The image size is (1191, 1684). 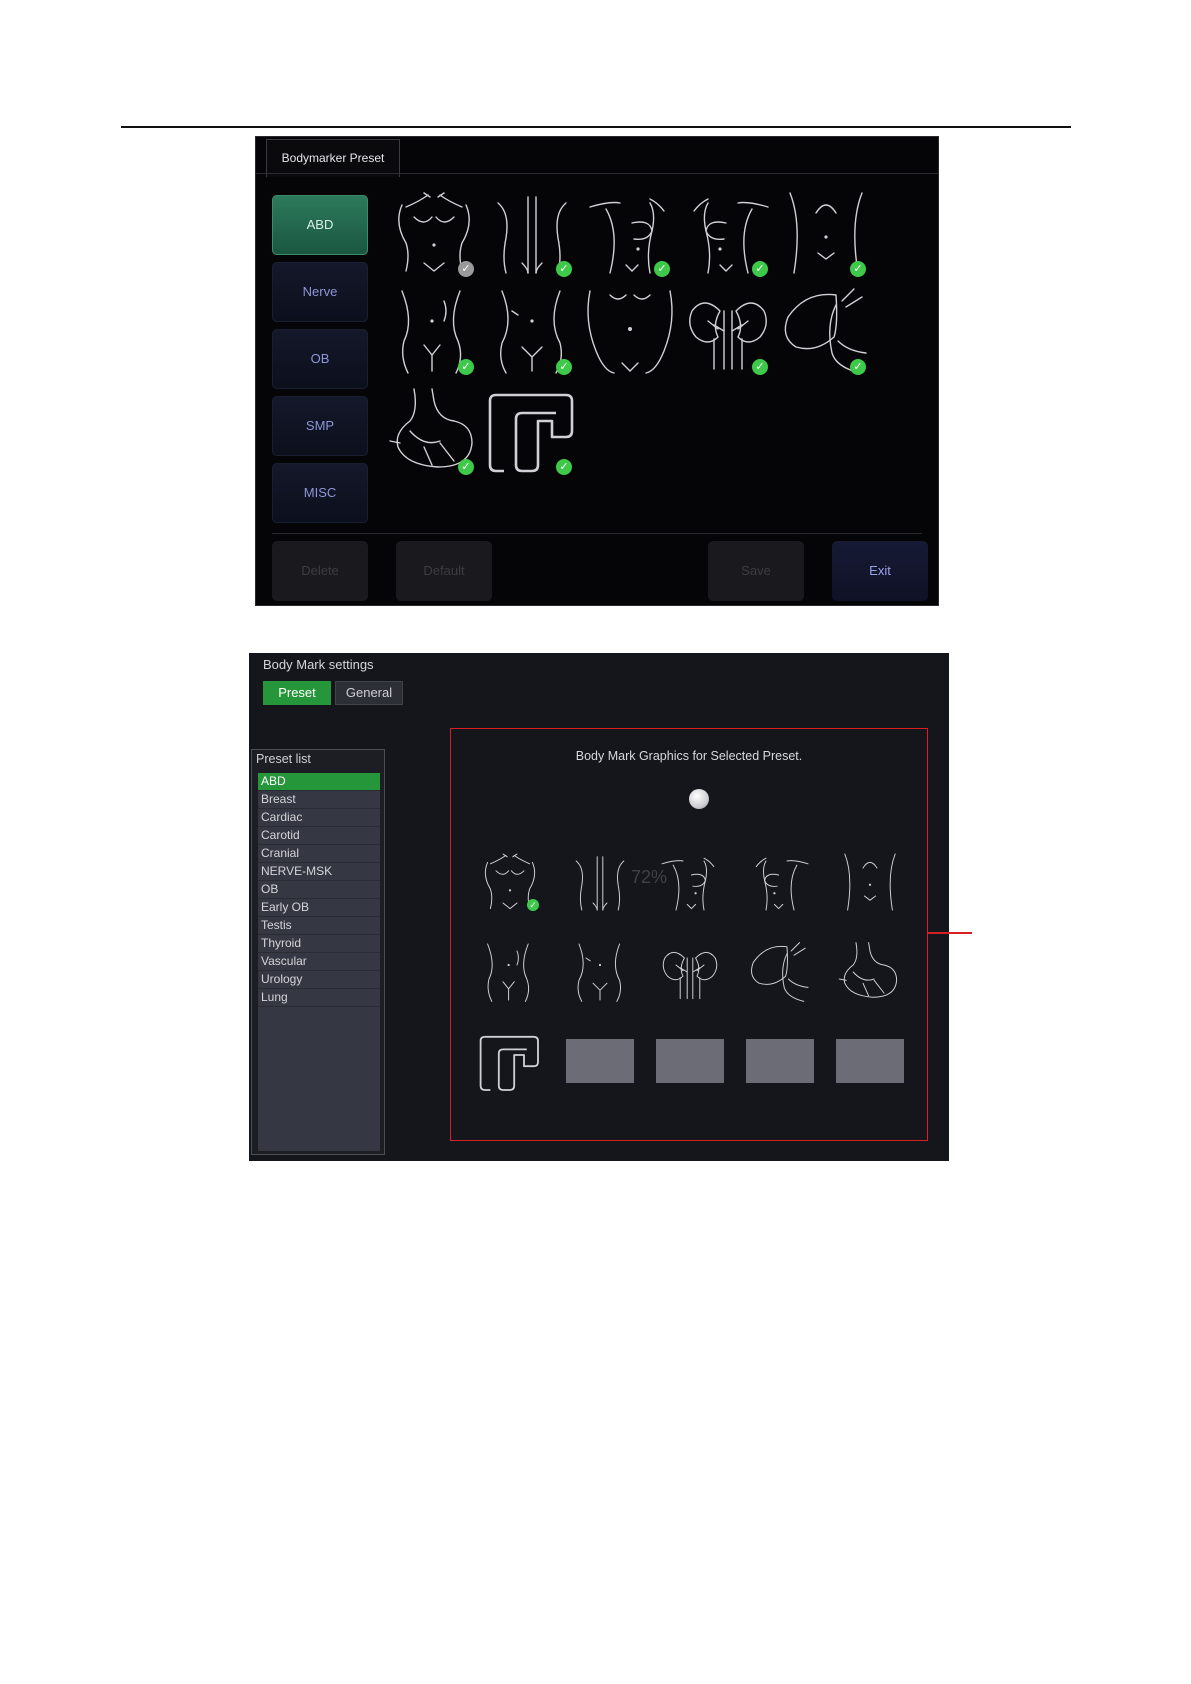 I want to click on graphics-title: Body Mark Graphics for Selected Preset., so click(x=689, y=756).